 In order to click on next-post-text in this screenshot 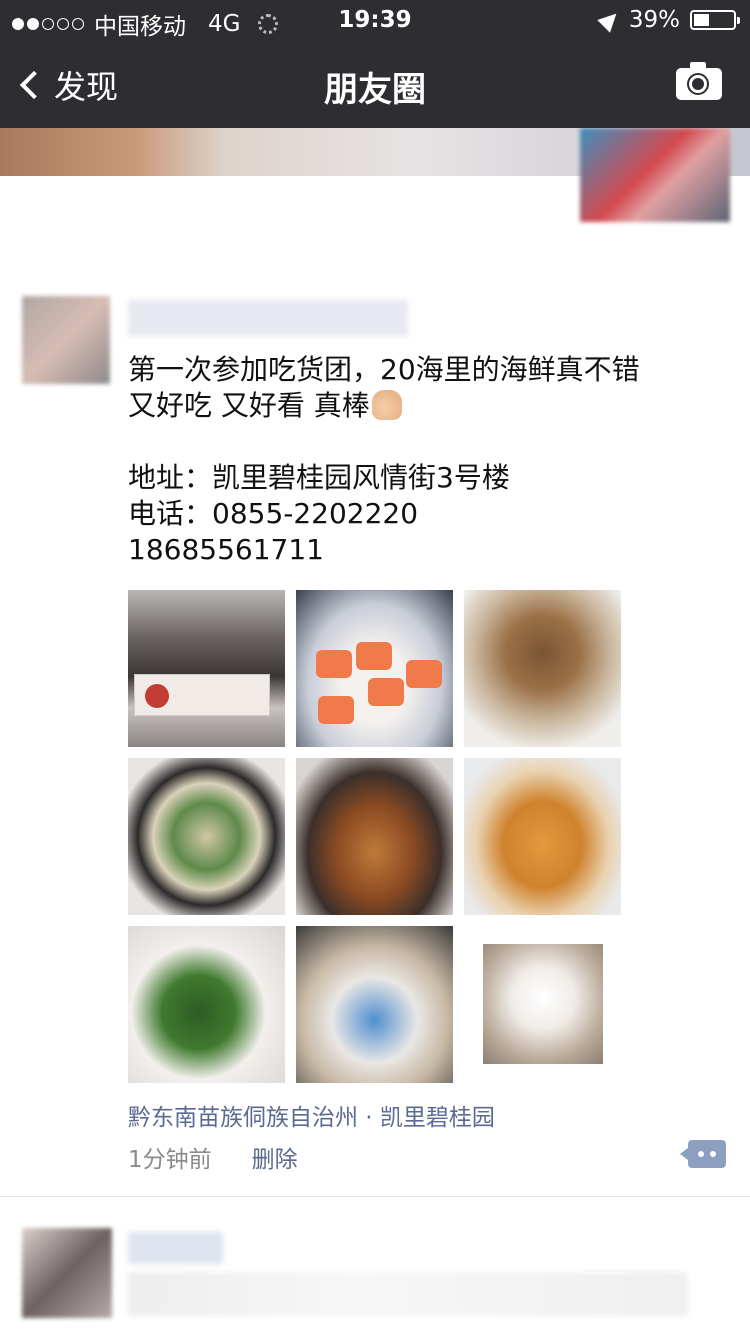, I will do `click(408, 1294)`.